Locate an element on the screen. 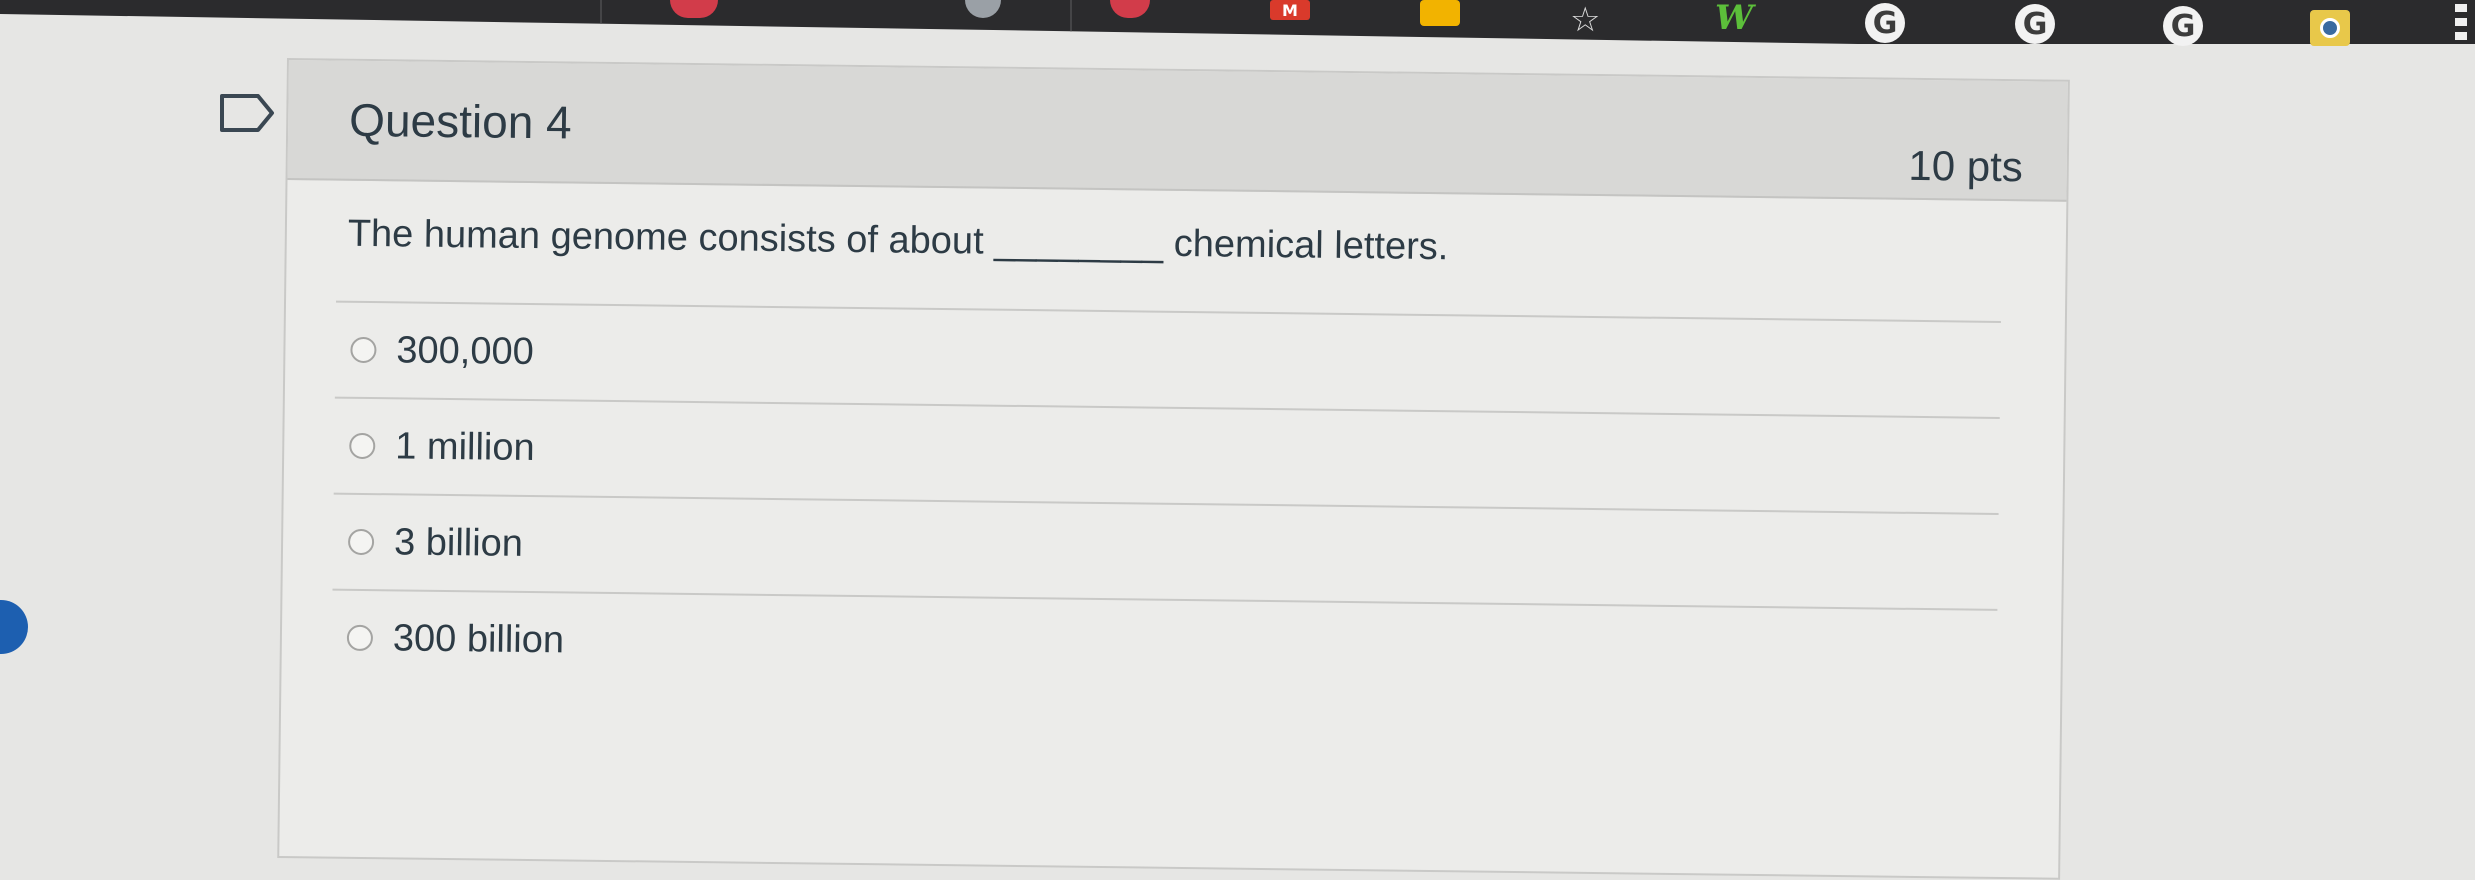 Image resolution: width=2475 pixels, height=880 pixels. bookmark-red-seal-icon is located at coordinates (1130, 9).